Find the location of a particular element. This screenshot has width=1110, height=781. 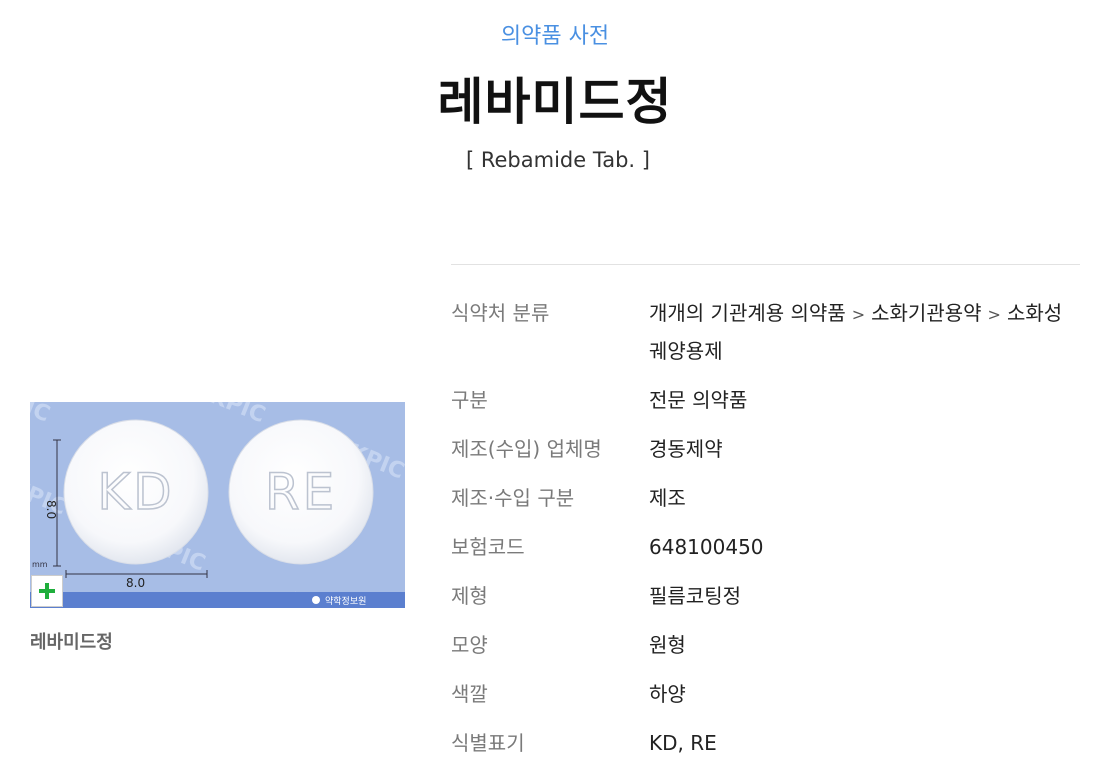

image-caption: 레바미드정 is located at coordinates (71, 642).